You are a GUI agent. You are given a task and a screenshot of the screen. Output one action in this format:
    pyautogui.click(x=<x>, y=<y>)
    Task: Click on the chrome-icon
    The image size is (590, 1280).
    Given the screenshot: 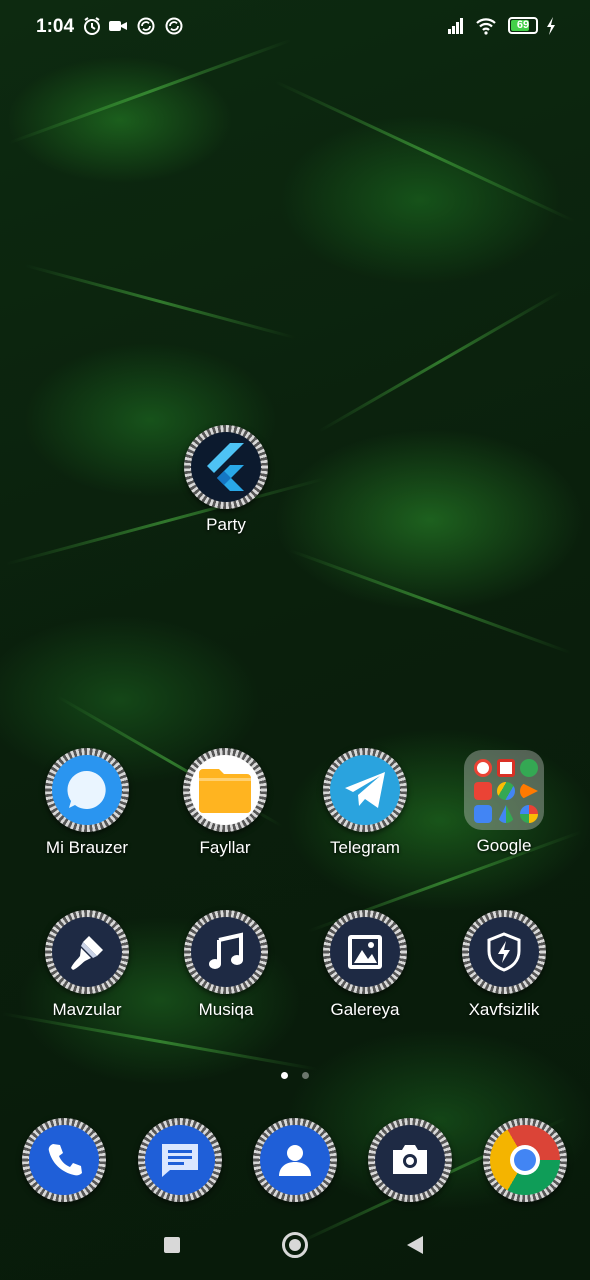 What is the action you would take?
    pyautogui.click(x=525, y=1160)
    